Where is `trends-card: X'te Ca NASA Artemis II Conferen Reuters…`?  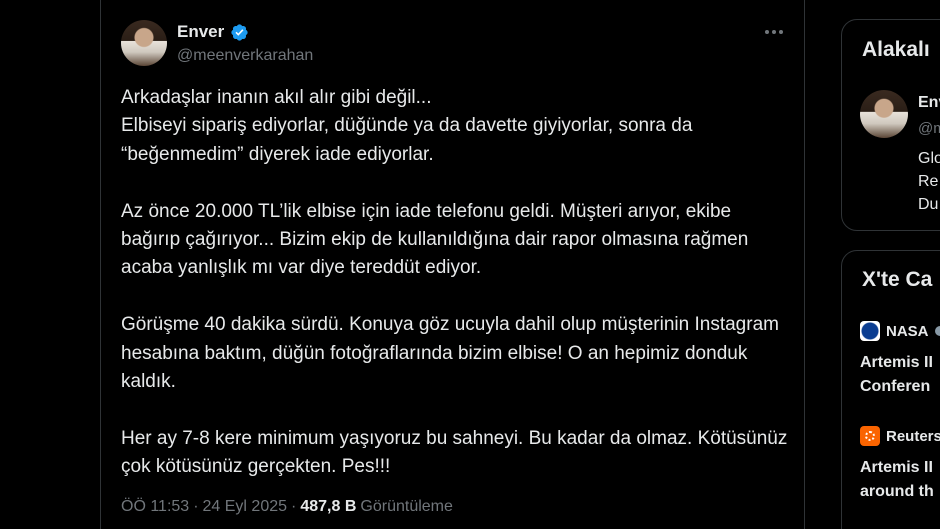 trends-card: X'te Ca NASA Artemis II Conferen Reuters… is located at coordinates (890, 389).